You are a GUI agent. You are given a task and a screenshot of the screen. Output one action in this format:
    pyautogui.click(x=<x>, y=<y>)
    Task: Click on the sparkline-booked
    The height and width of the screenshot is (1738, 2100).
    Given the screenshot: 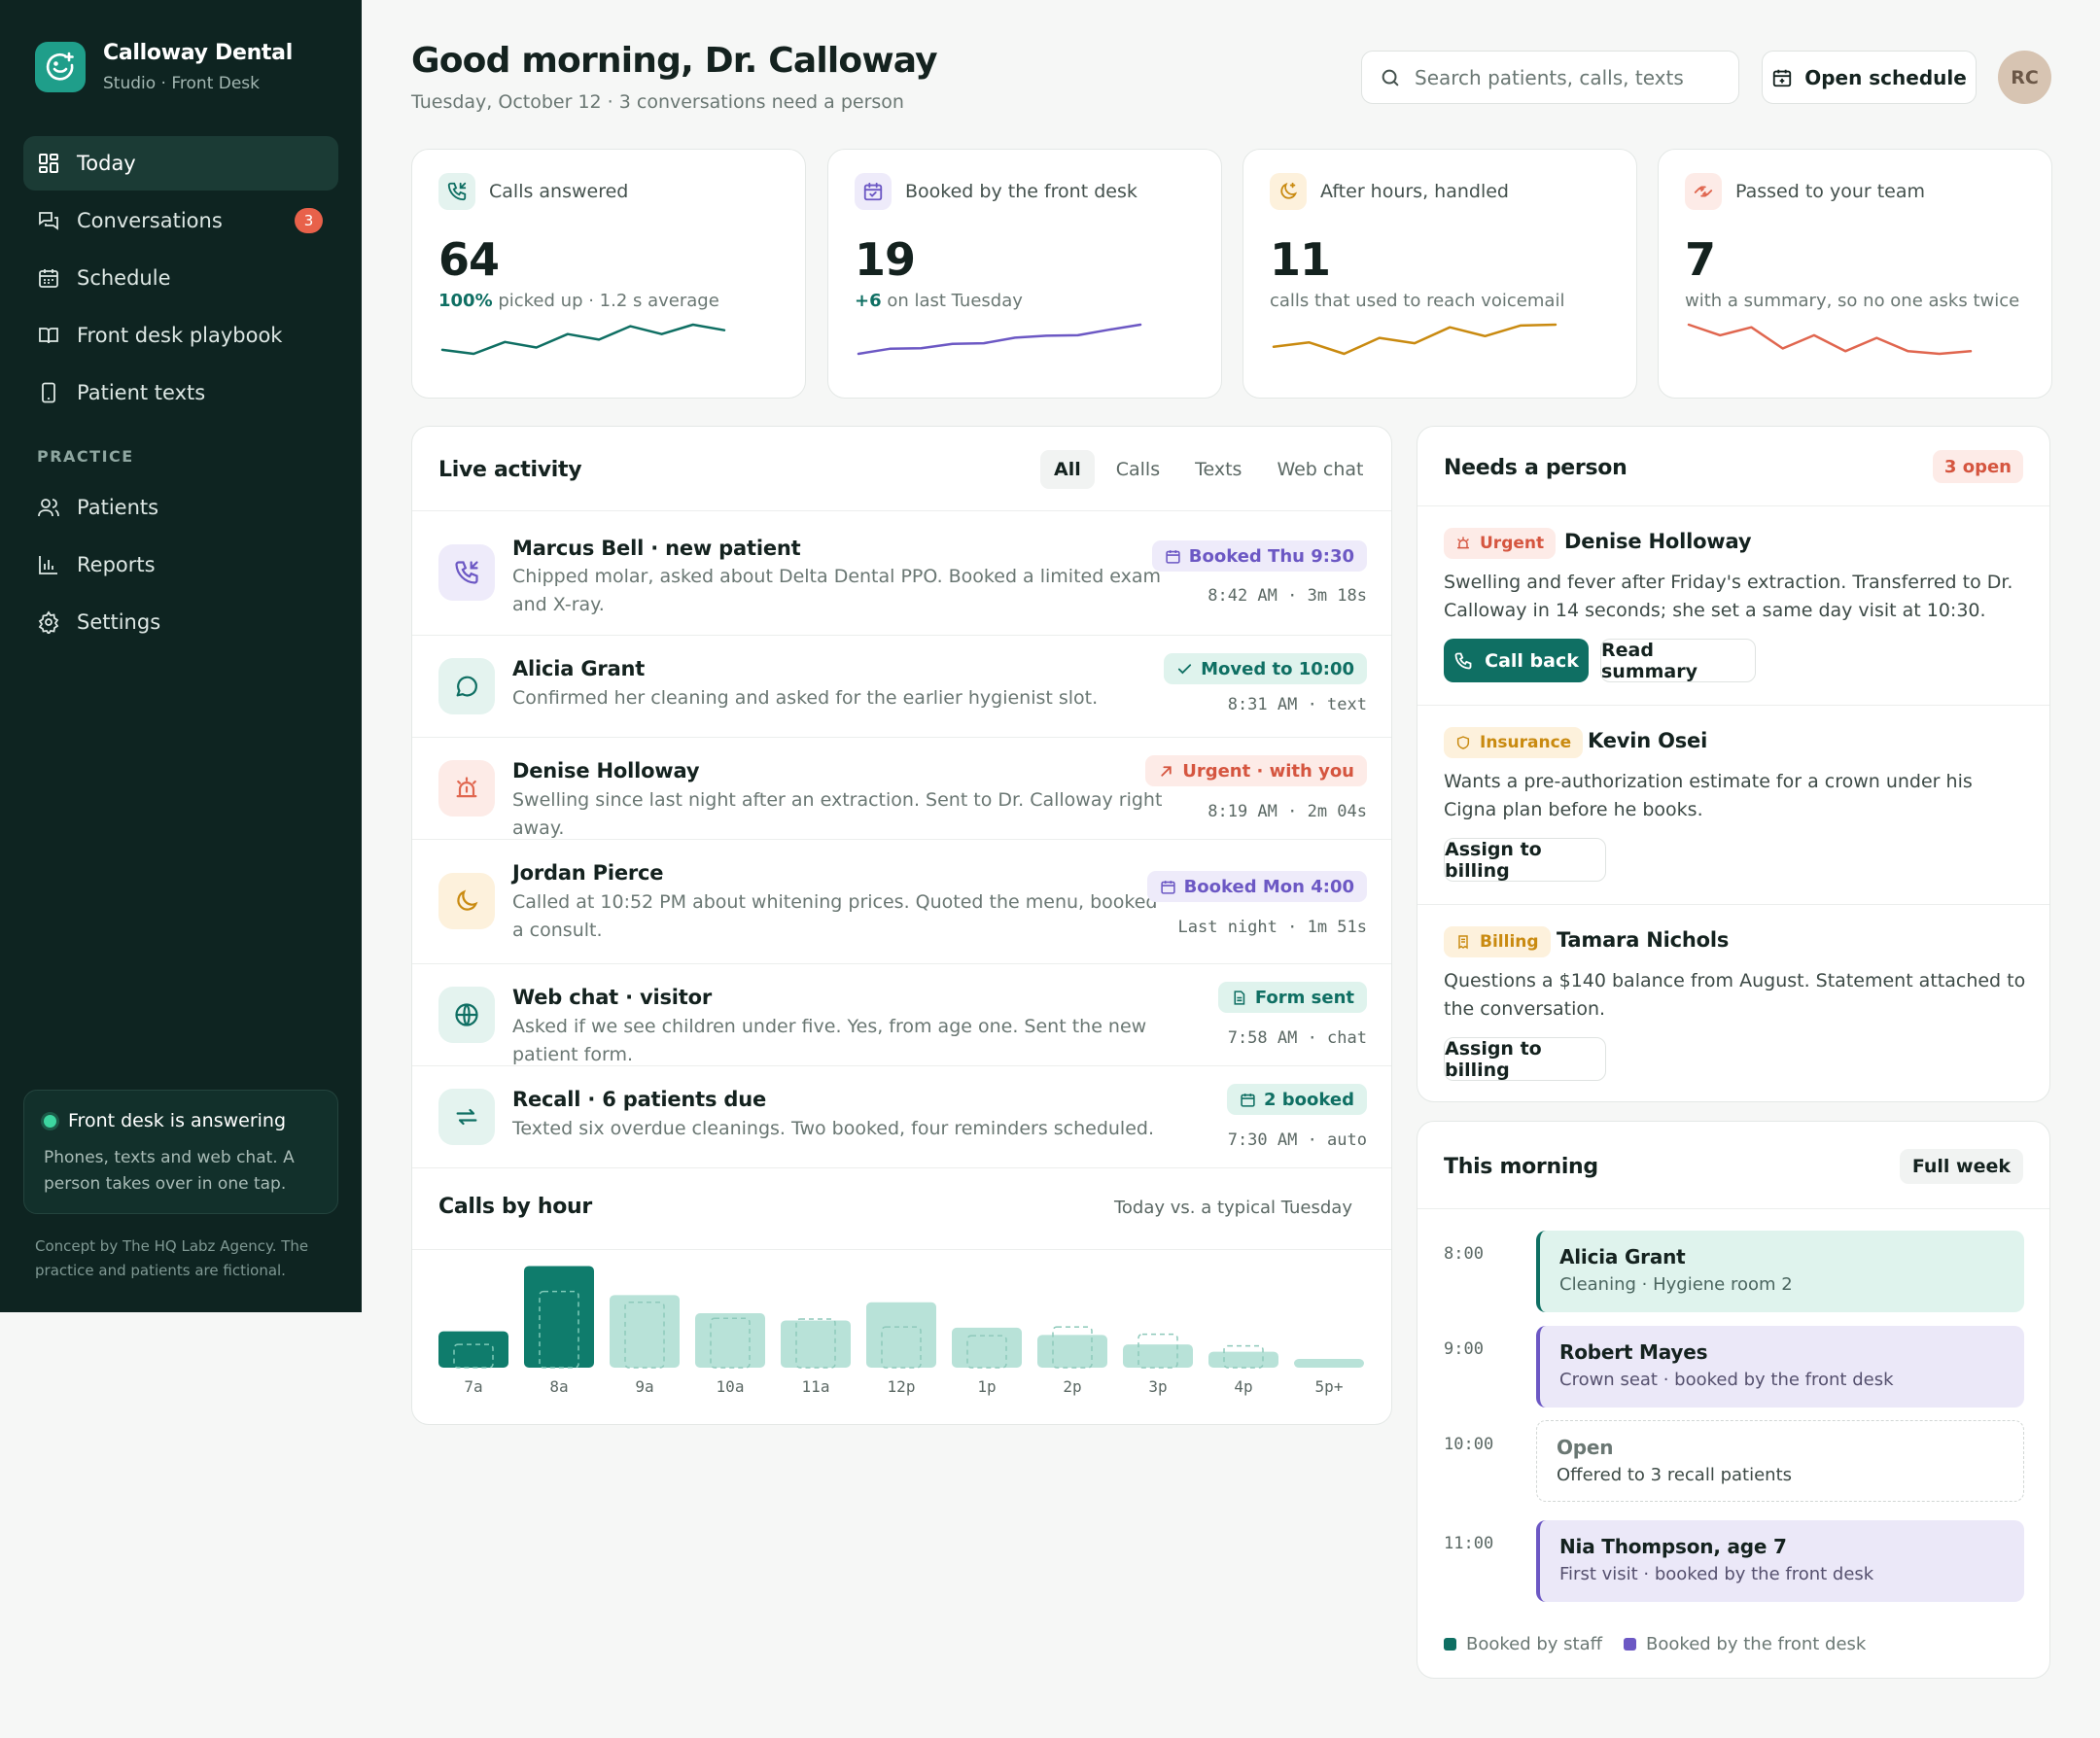 What is the action you would take?
    pyautogui.click(x=999, y=339)
    